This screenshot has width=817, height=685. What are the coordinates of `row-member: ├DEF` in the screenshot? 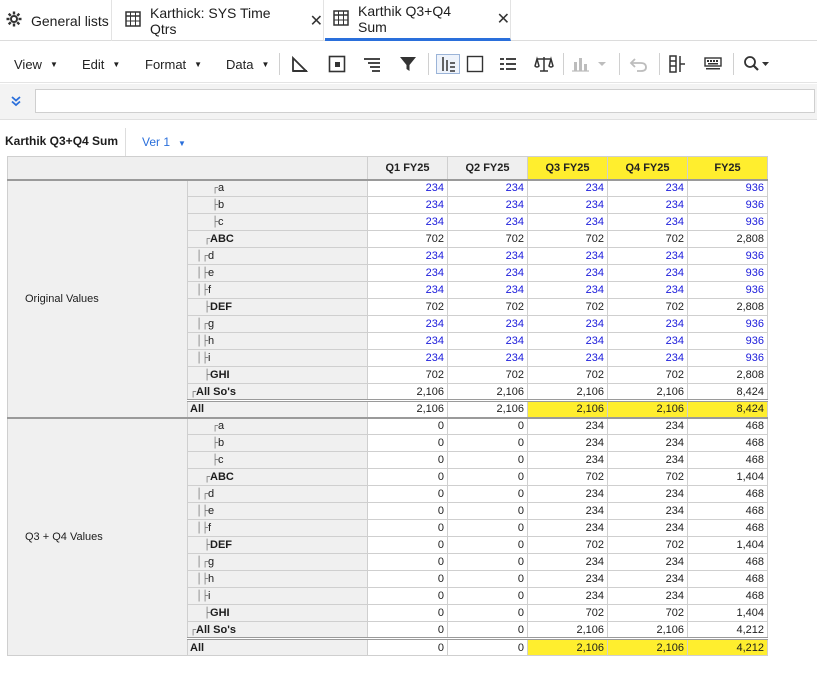 It's located at (277, 545).